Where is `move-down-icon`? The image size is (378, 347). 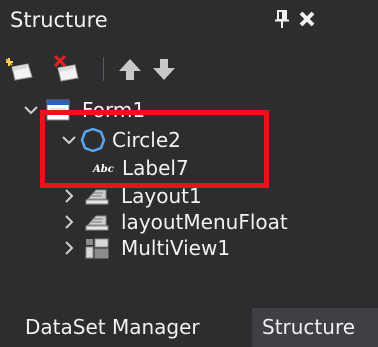 move-down-icon is located at coordinates (164, 69).